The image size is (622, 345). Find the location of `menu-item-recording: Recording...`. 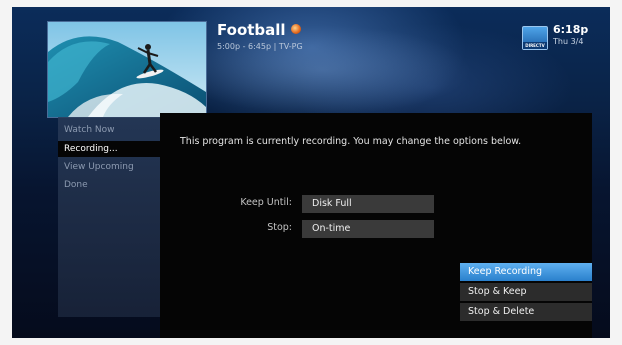

menu-item-recording: Recording... is located at coordinates (91, 149).